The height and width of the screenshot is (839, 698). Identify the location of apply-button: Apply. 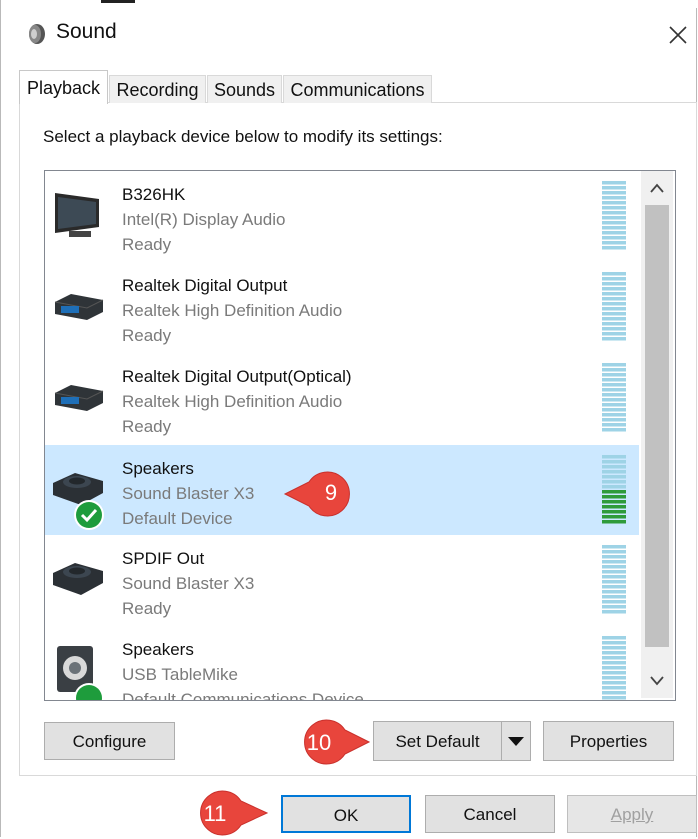
(632, 814).